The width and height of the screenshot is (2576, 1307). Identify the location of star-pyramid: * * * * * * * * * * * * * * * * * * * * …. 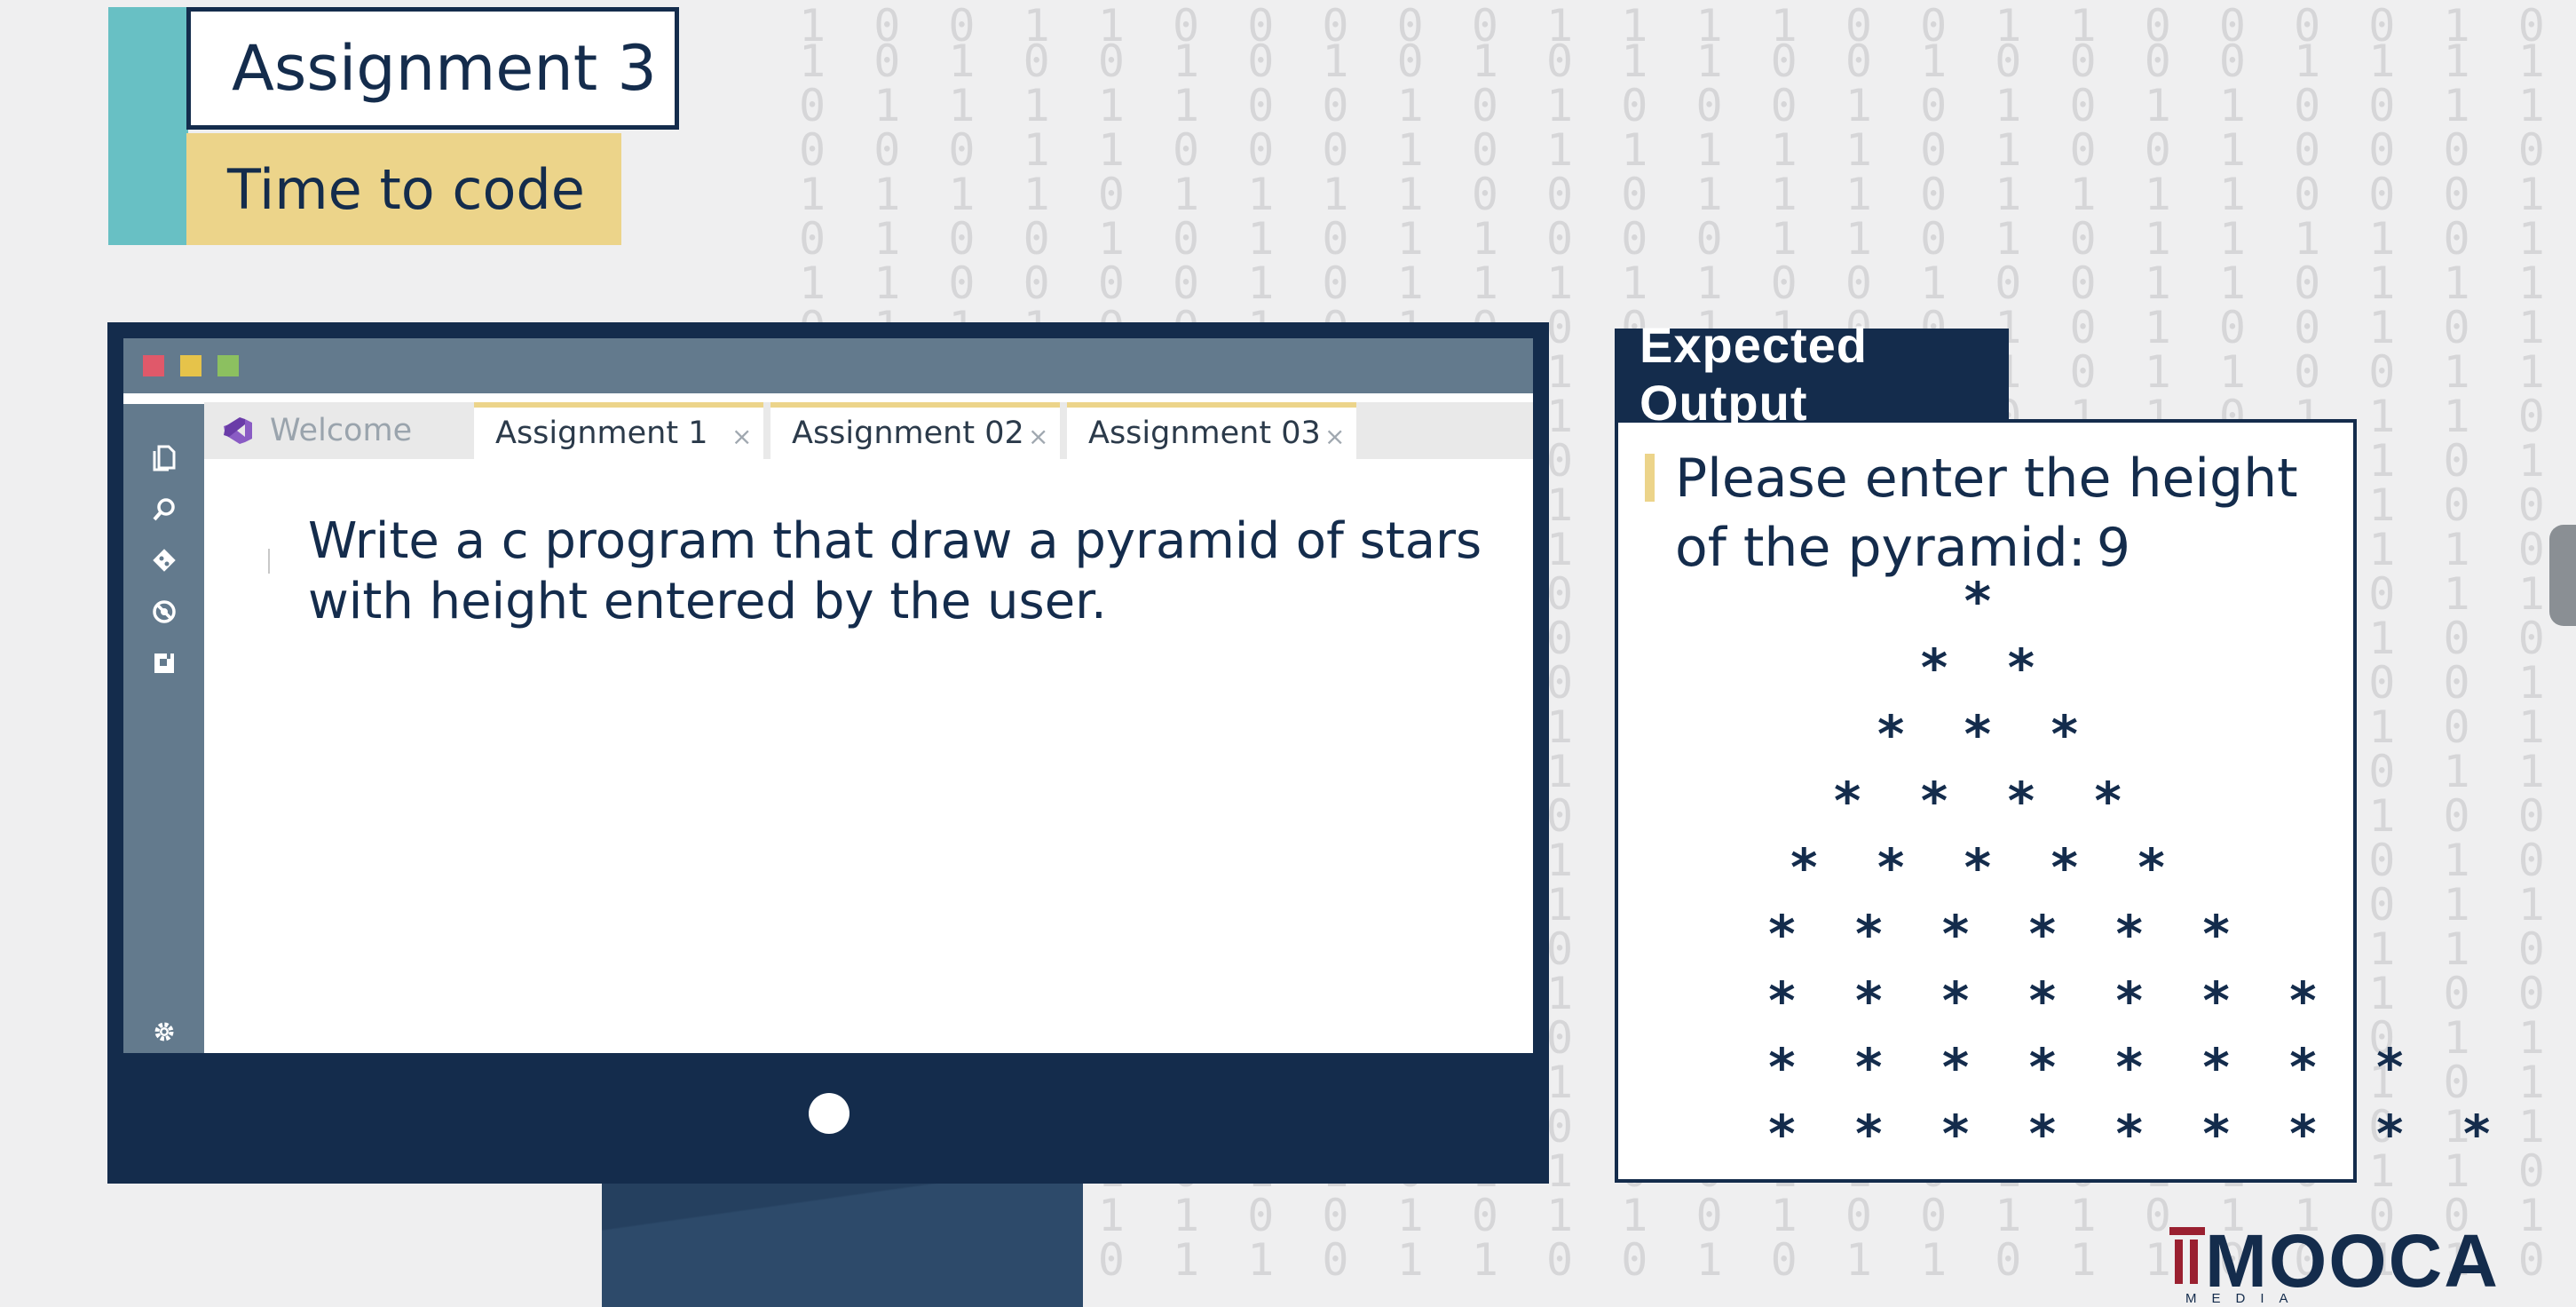
(2135, 868).